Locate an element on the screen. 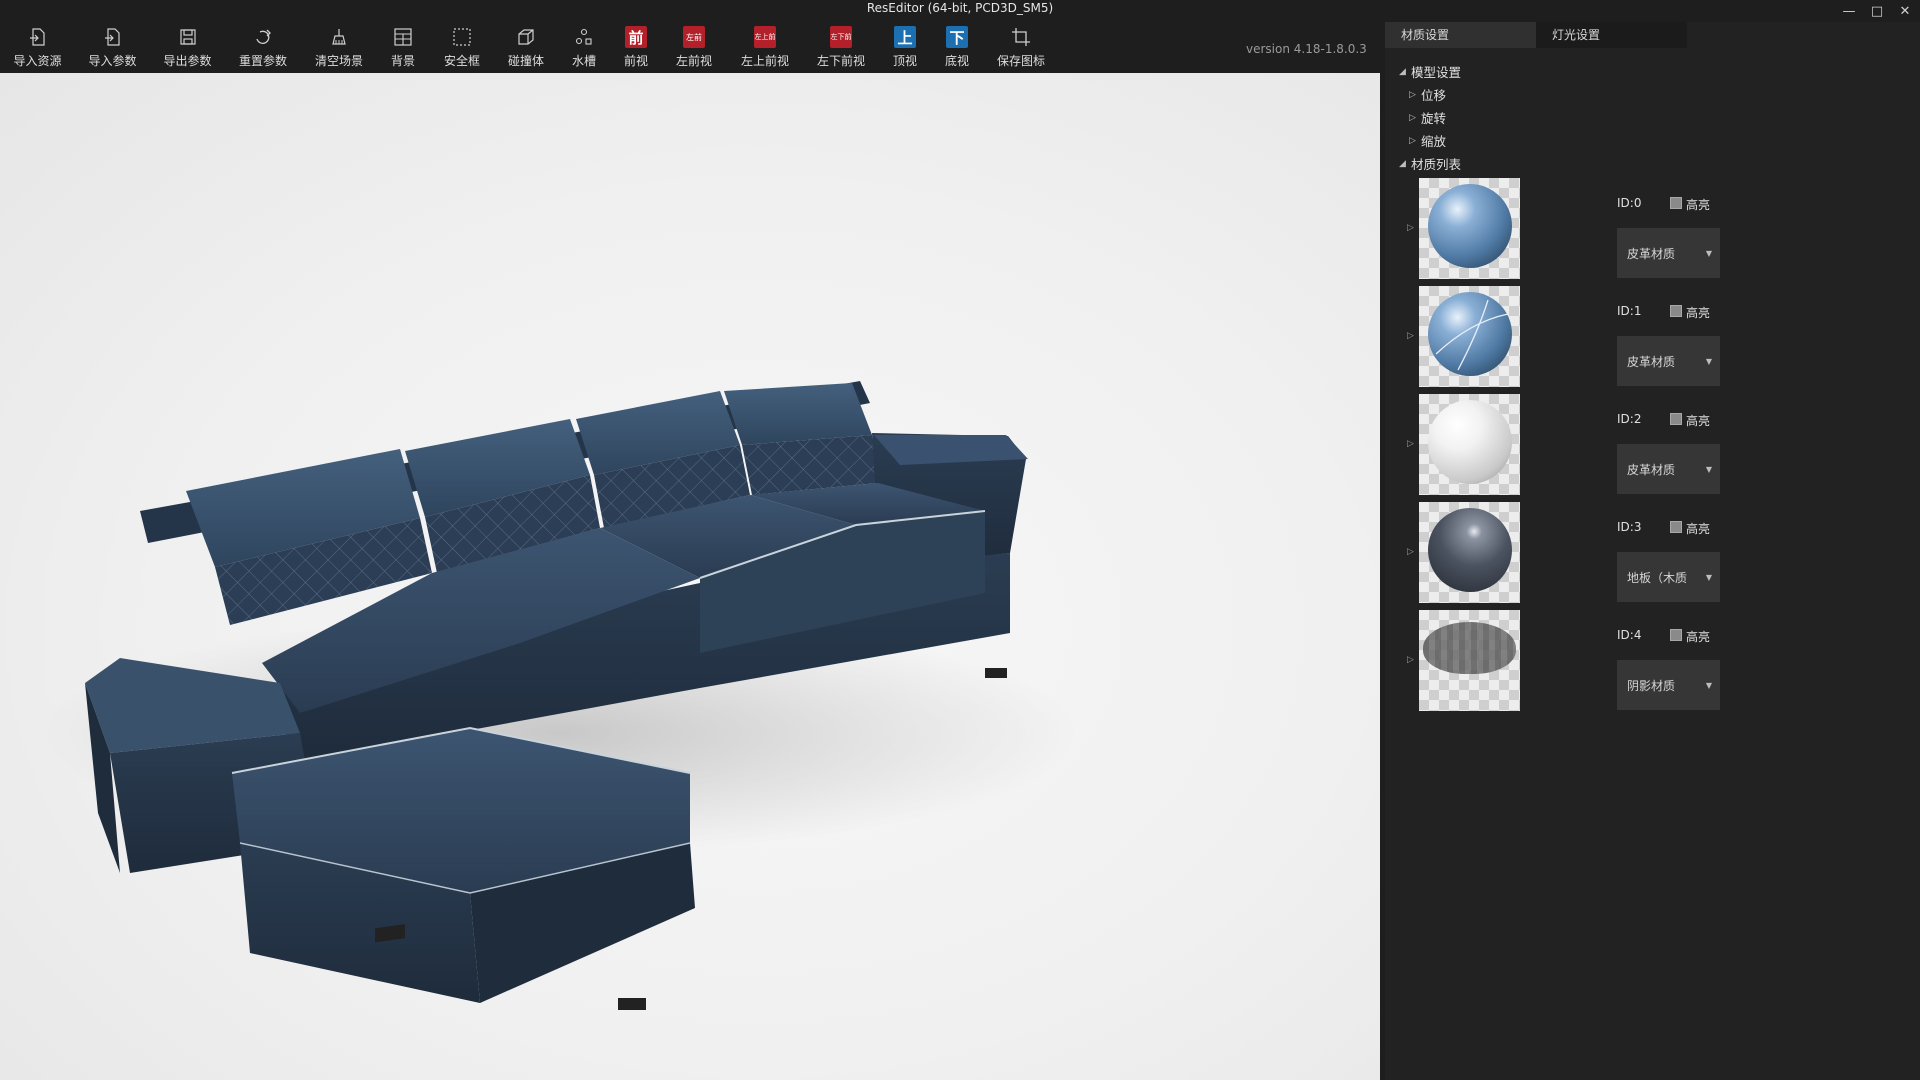 The width and height of the screenshot is (1920, 1080). material-id: ID:1 is located at coordinates (1629, 311).